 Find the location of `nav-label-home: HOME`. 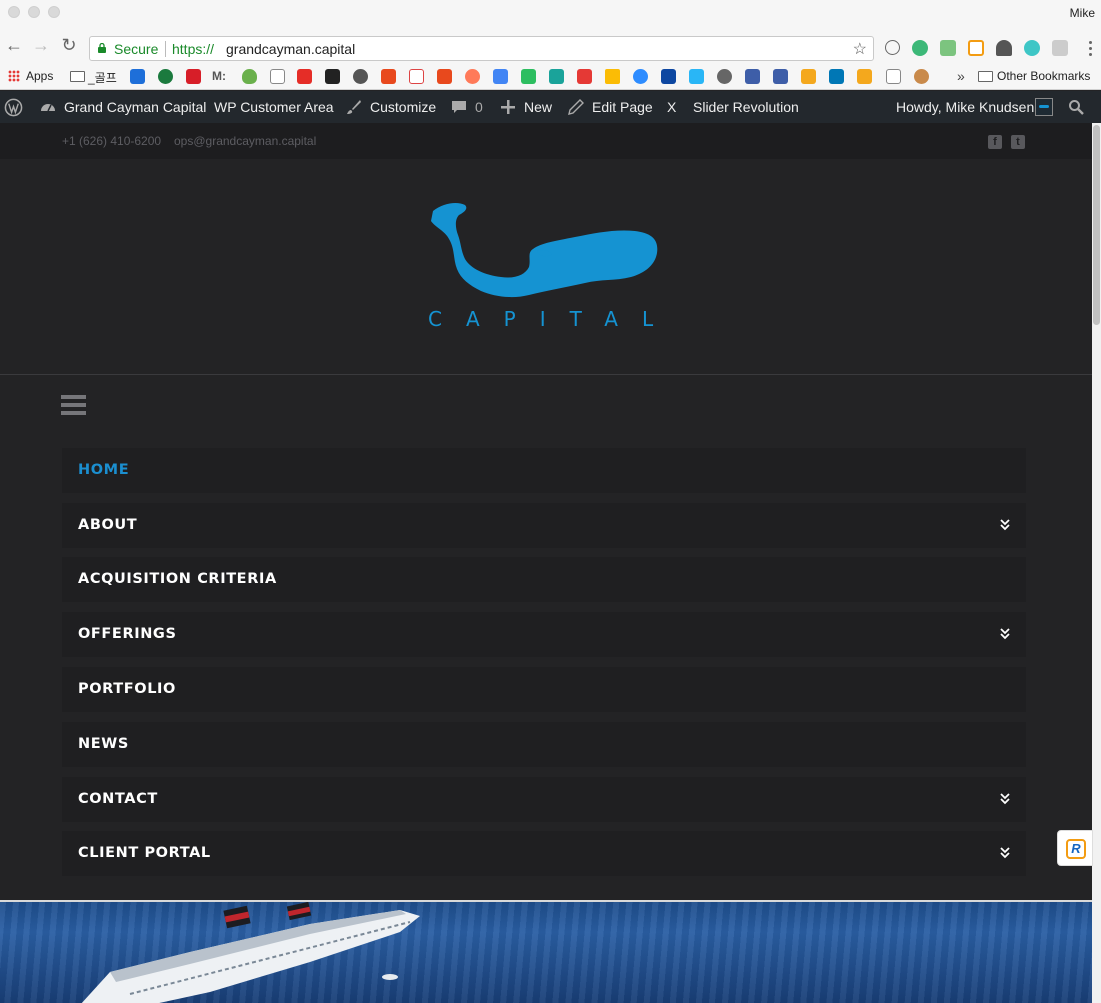

nav-label-home: HOME is located at coordinates (104, 470).